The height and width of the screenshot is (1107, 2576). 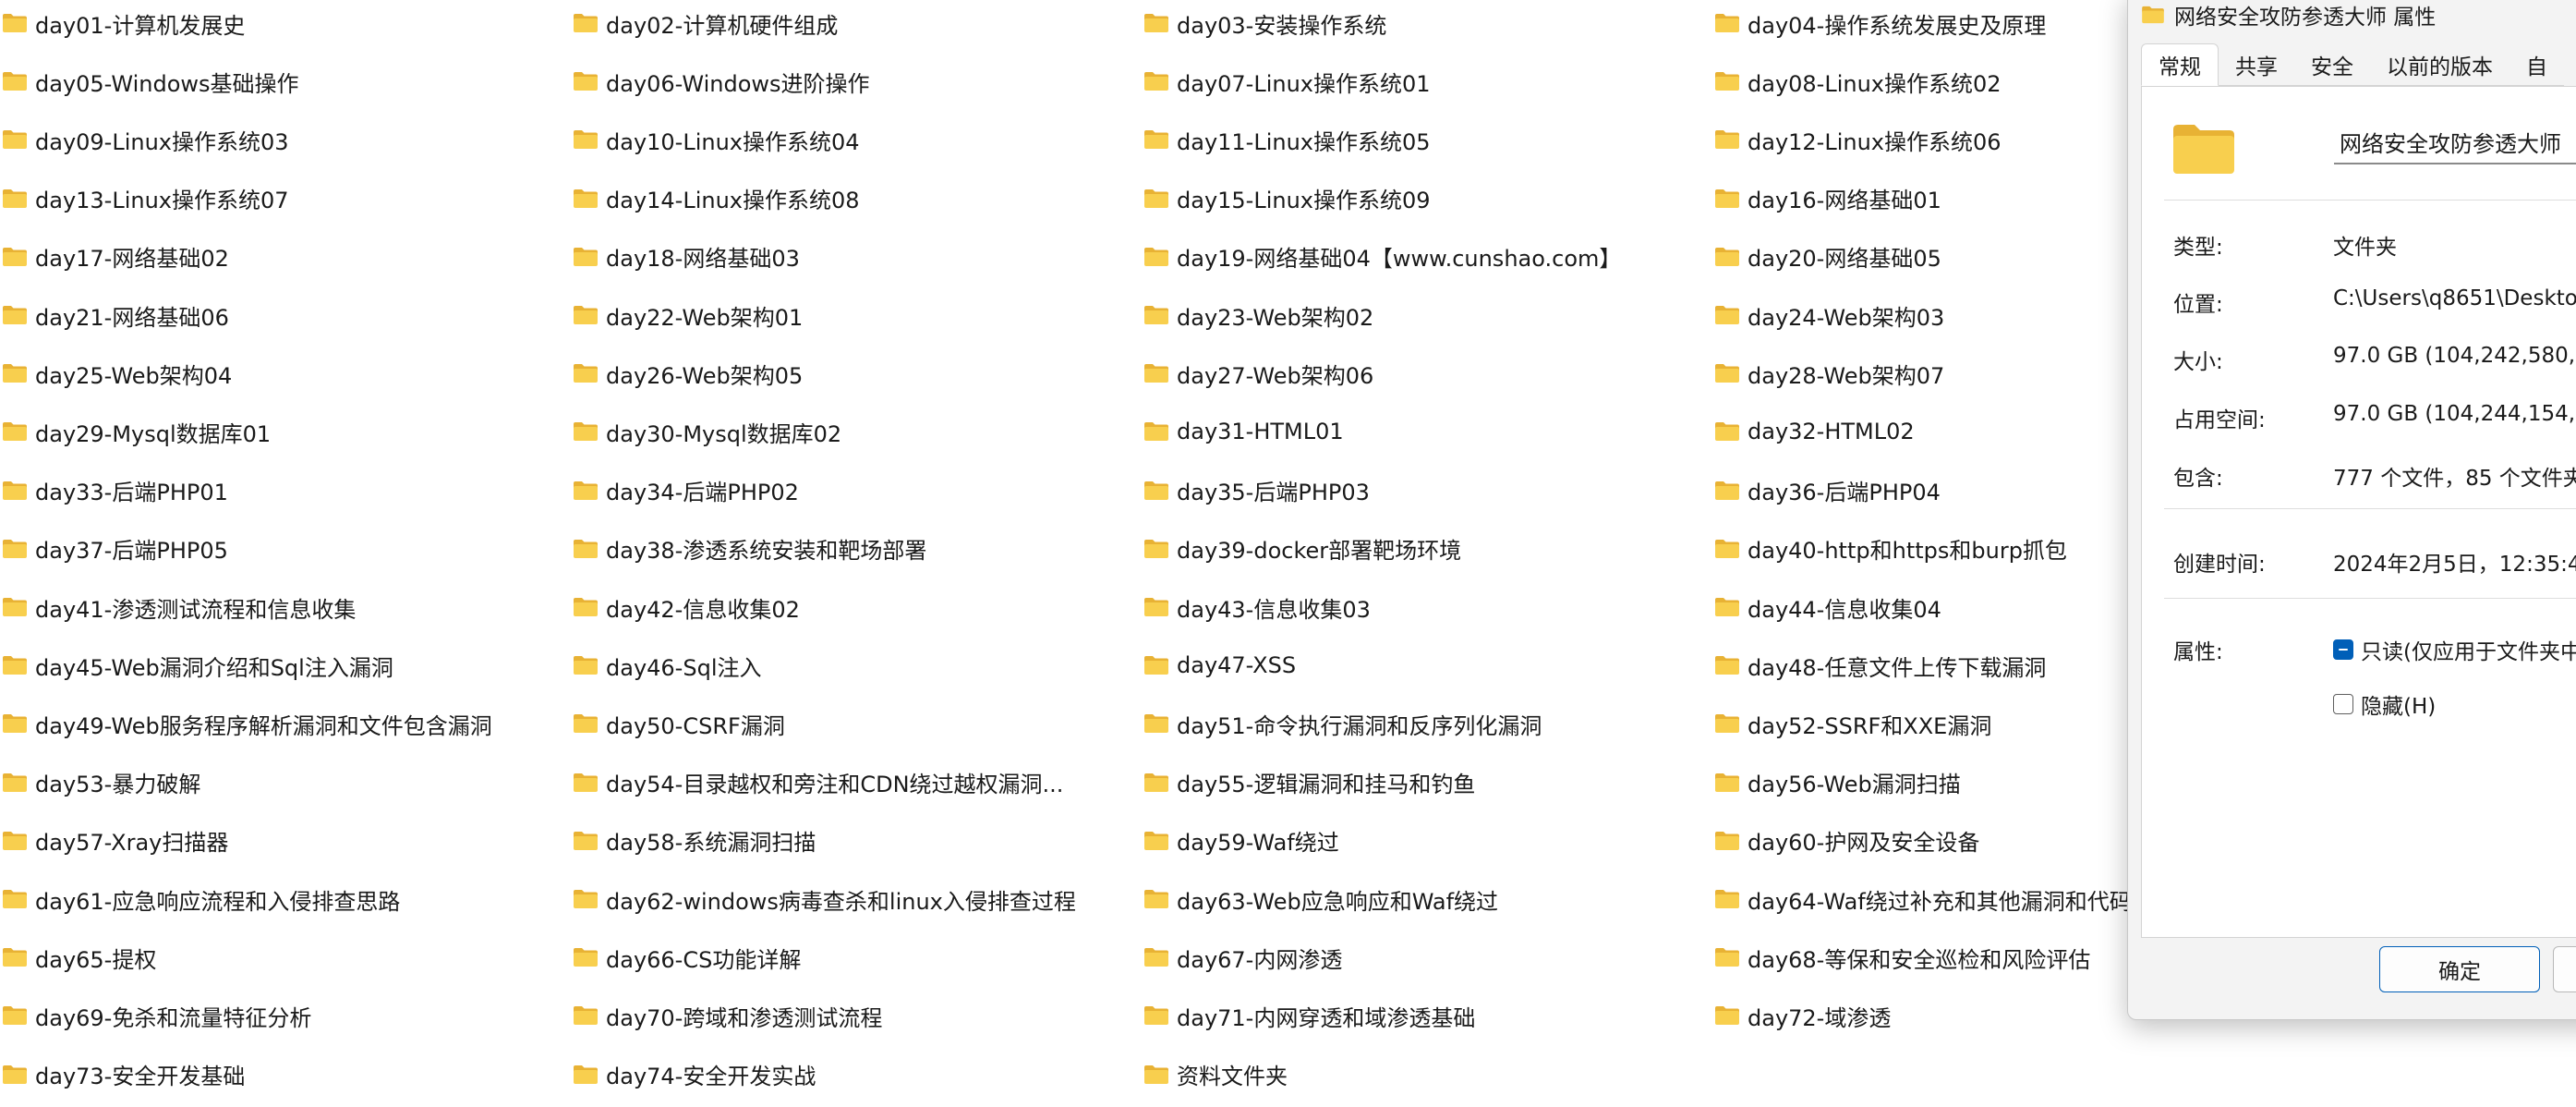 What do you see at coordinates (1858, 139) in the screenshot?
I see `folder-item: day12-Linux操作系统06` at bounding box center [1858, 139].